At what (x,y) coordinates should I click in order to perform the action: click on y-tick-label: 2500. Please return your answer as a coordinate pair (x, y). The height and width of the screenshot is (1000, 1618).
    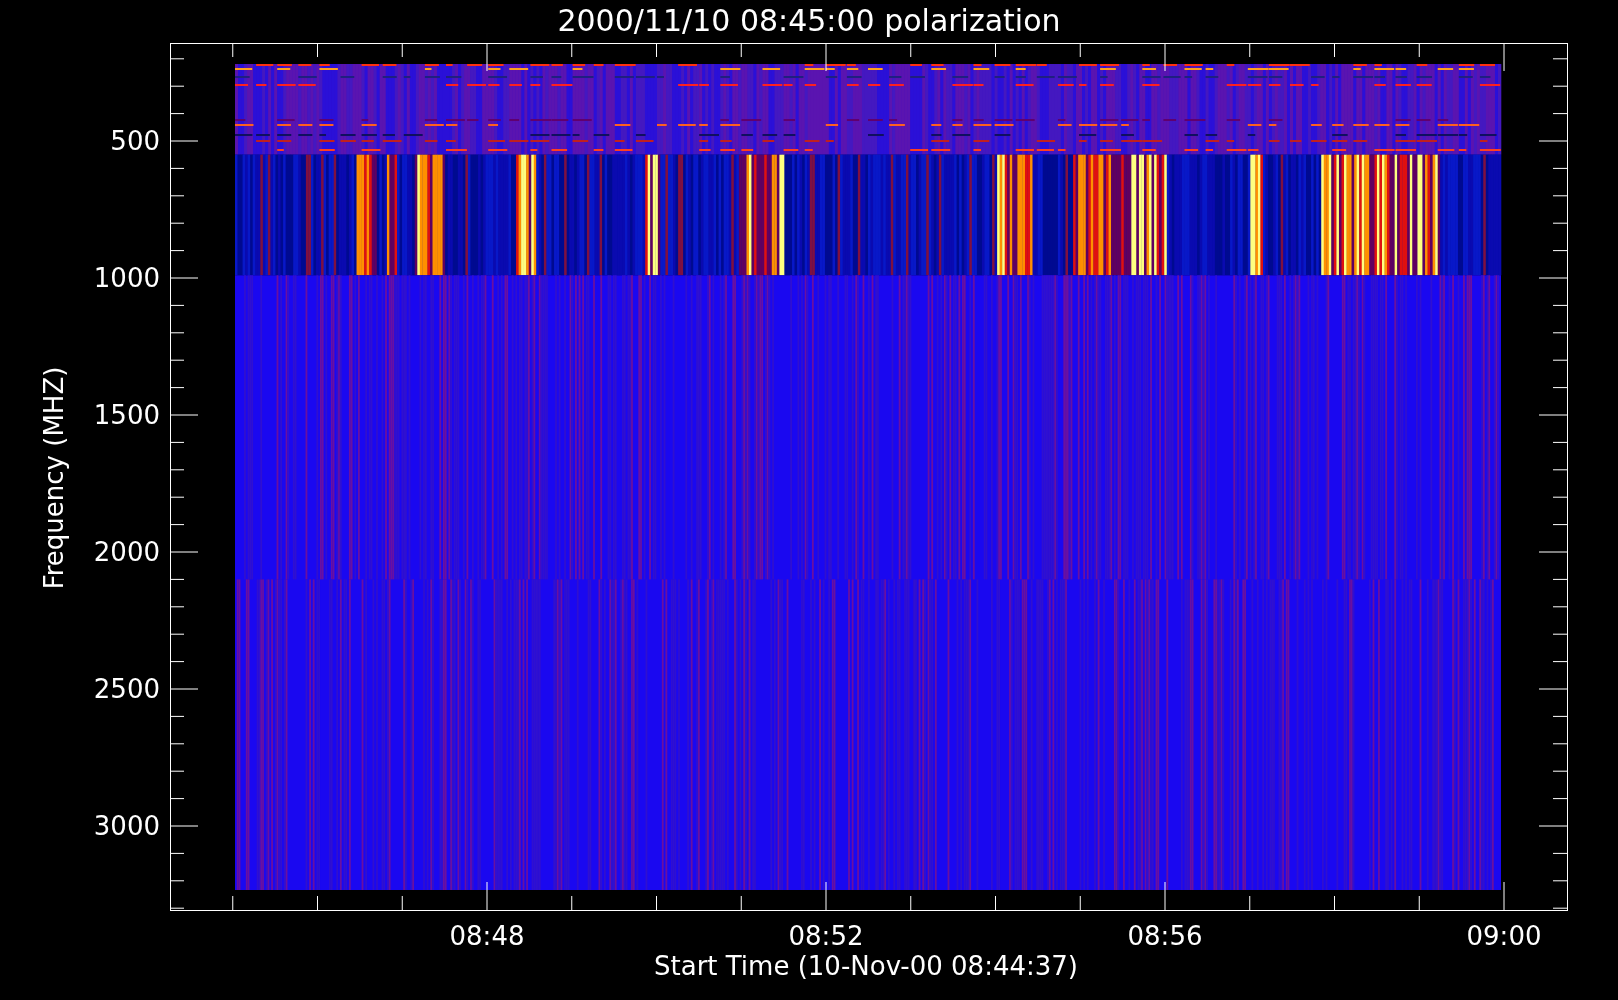
    Looking at the image, I should click on (126, 689).